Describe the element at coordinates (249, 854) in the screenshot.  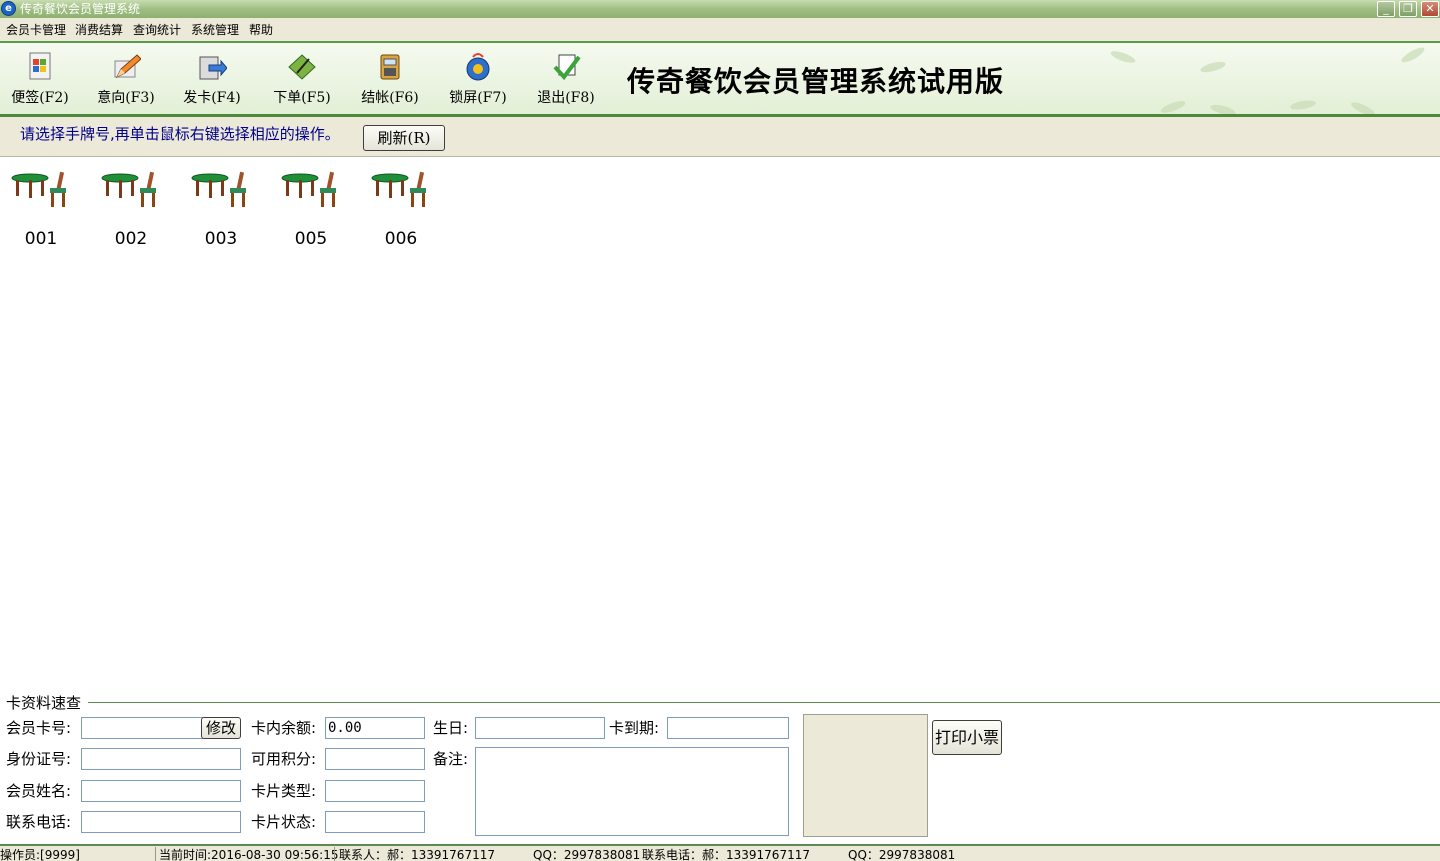
I see `status-current-time: 当前时间:2016-08-30 09:56:15` at that location.